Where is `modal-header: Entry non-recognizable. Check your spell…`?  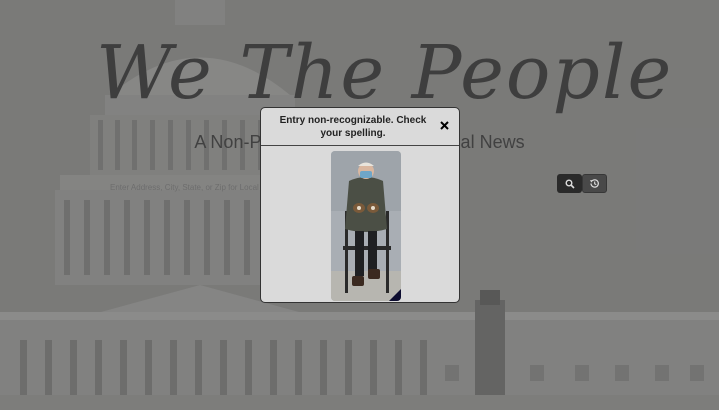 modal-header: Entry non-recognizable. Check your spell… is located at coordinates (360, 127).